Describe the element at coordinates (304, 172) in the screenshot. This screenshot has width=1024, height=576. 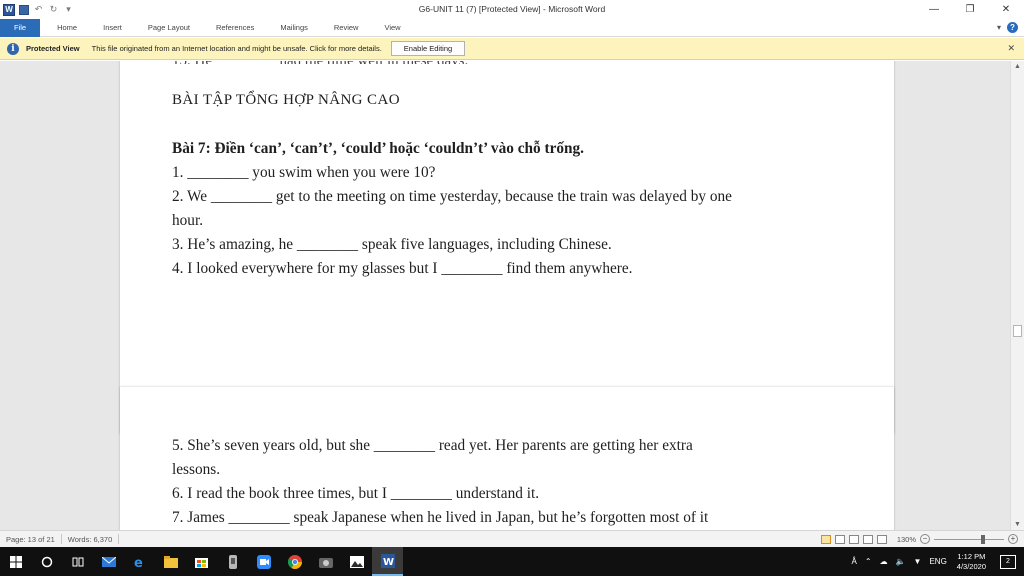
I see `exercise-line: 1. ________ you swim when you were 10?` at that location.